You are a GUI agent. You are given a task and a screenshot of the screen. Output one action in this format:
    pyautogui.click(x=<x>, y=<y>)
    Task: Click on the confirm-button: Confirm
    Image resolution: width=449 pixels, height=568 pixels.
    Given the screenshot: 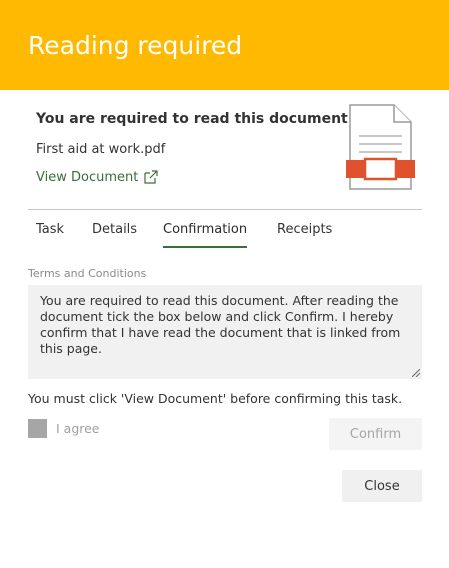 What is the action you would take?
    pyautogui.click(x=375, y=434)
    